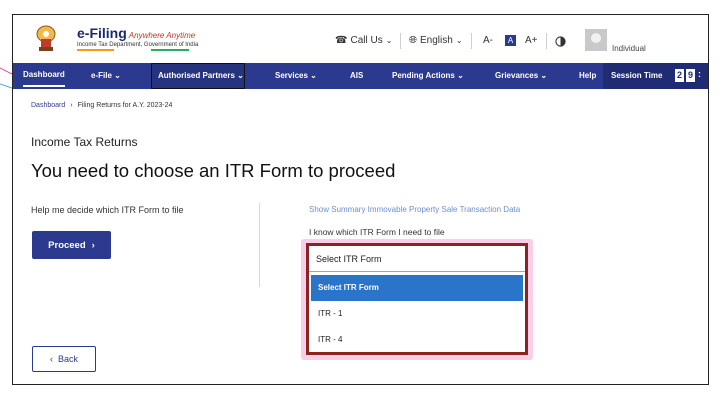 The image size is (724, 398). I want to click on back-label: Back, so click(67, 359).